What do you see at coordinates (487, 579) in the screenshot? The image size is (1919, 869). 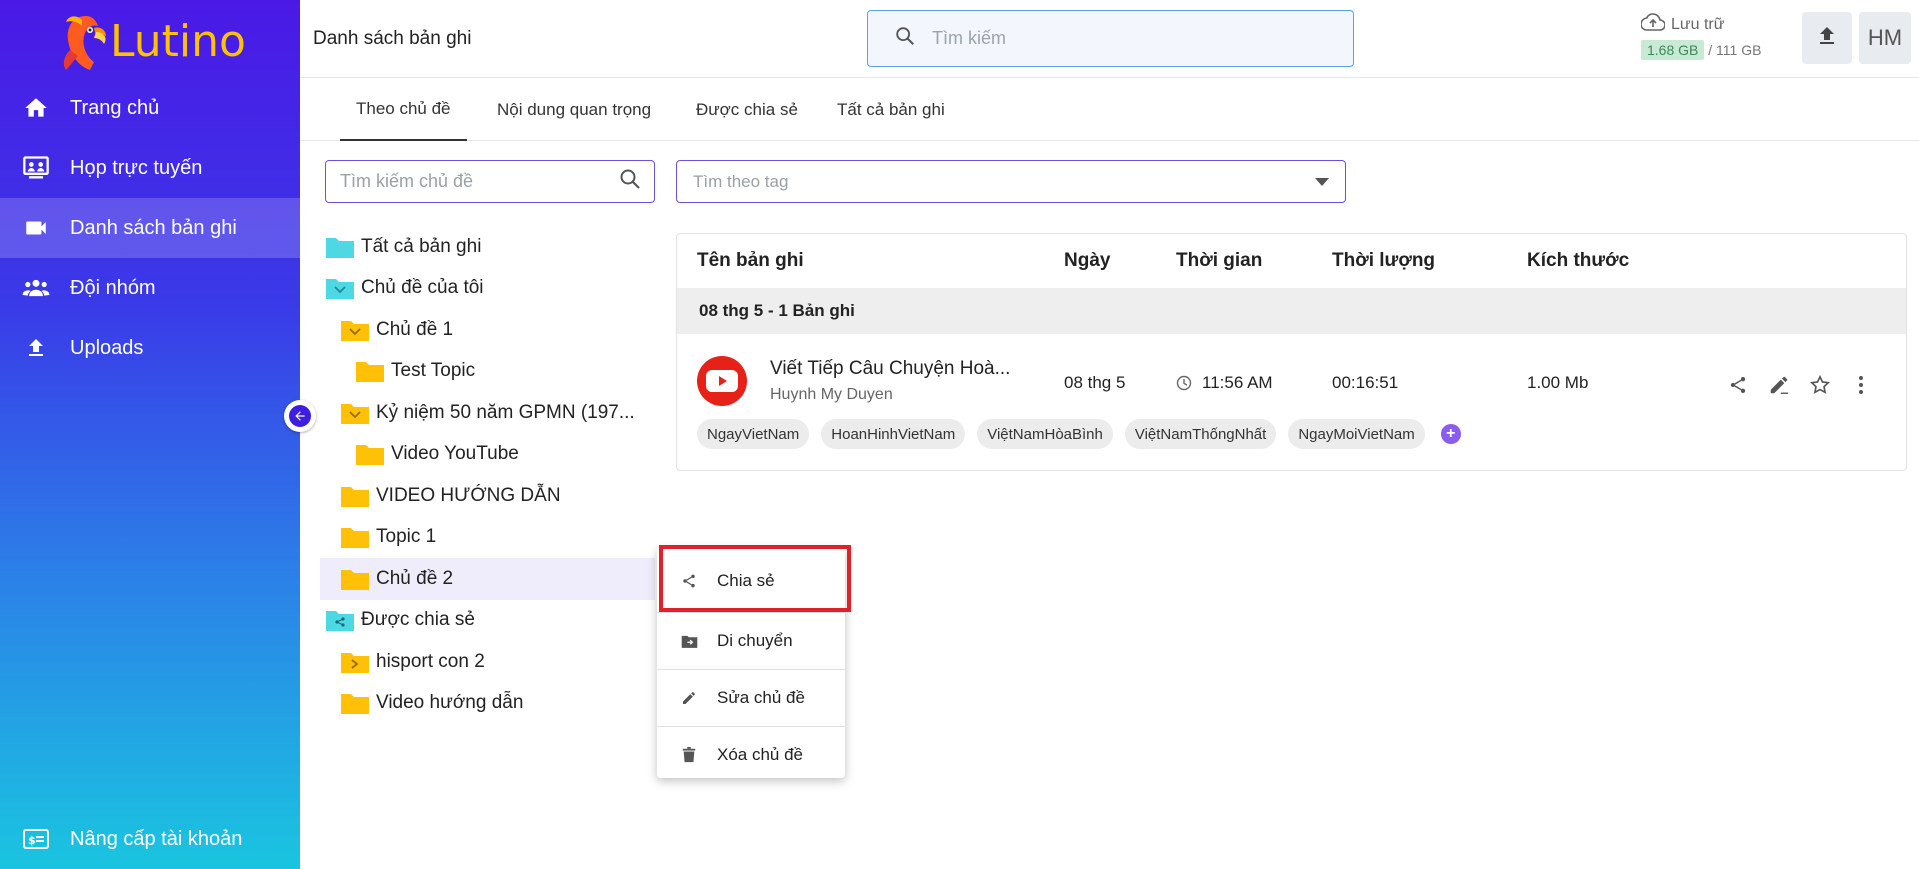 I see `tree-item-selected: Chủ đề 2` at bounding box center [487, 579].